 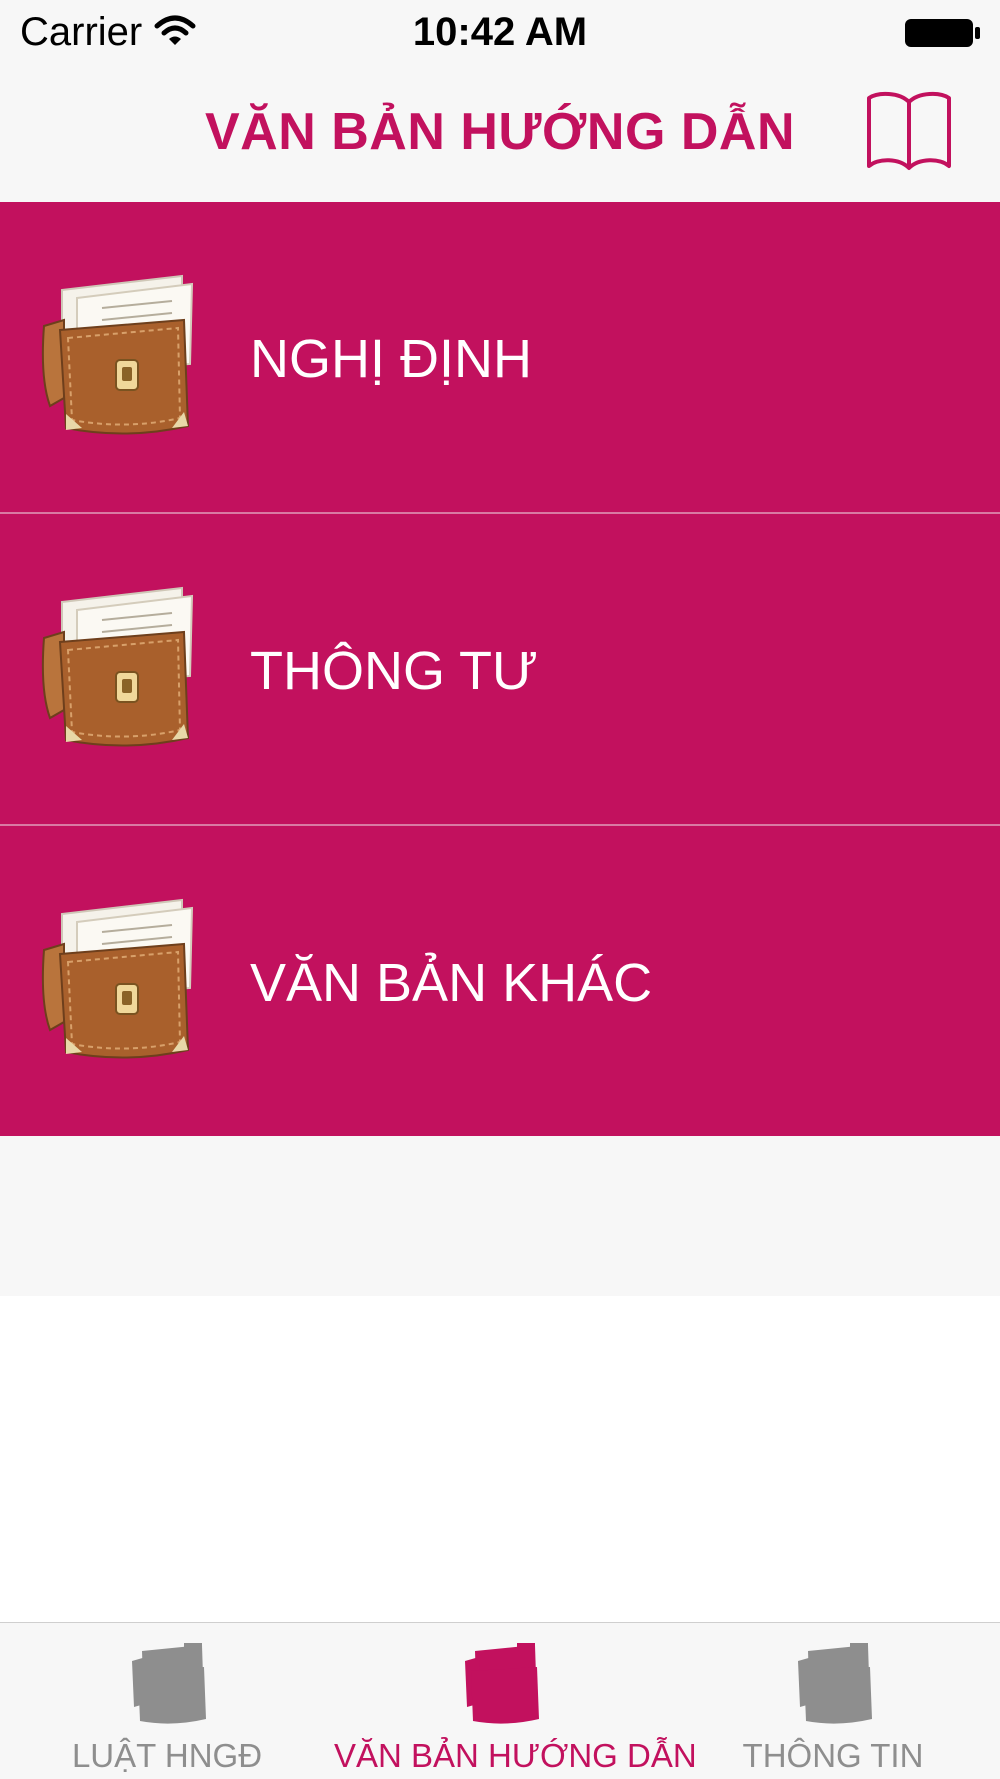 I want to click on clock: 10:42 AM, so click(x=500, y=32).